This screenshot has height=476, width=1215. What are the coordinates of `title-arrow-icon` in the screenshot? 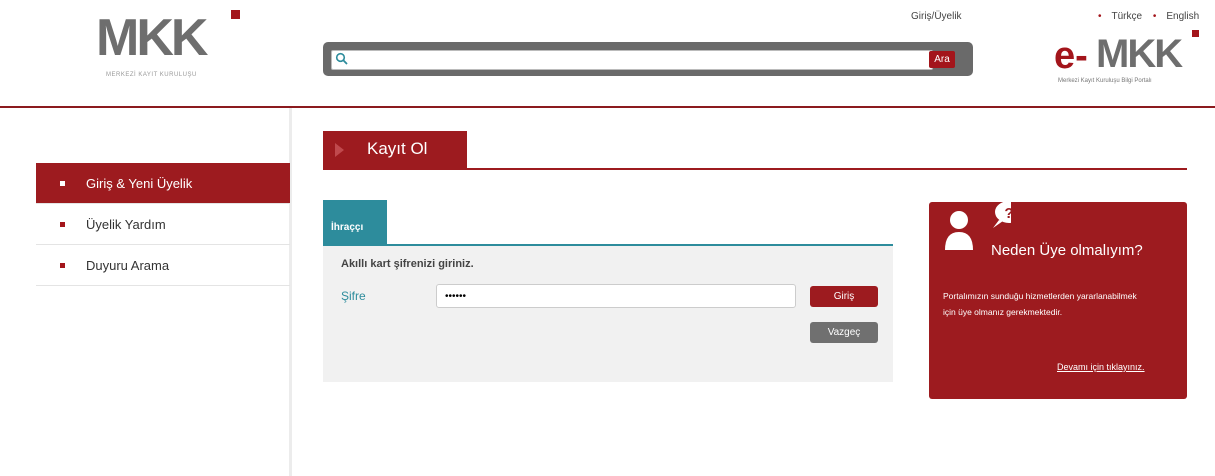 It's located at (339, 150).